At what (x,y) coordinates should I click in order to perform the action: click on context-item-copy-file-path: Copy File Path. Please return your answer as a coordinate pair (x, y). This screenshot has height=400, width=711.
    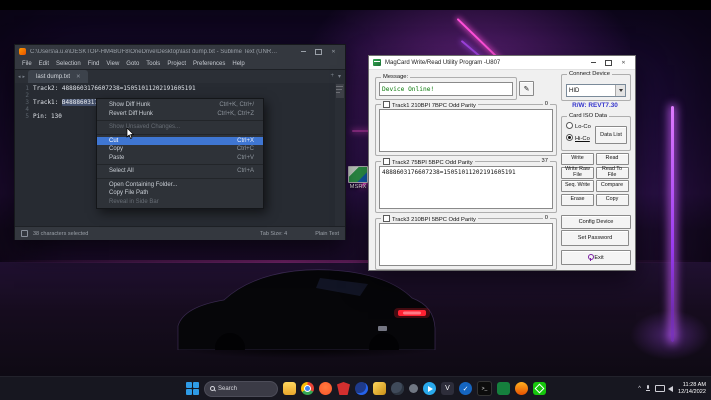
    Looking at the image, I should click on (180, 193).